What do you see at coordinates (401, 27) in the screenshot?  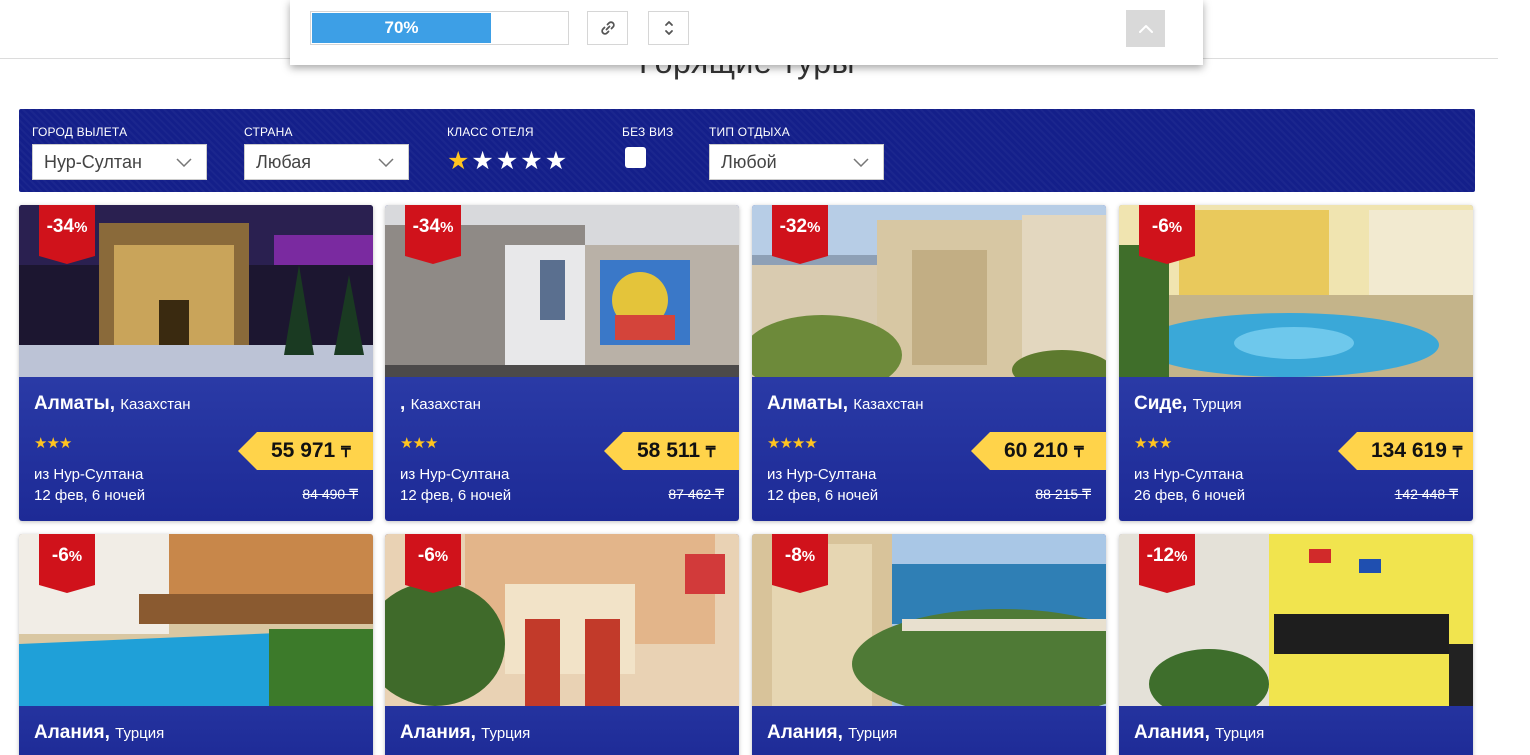 I see `progress-label: 70%` at bounding box center [401, 27].